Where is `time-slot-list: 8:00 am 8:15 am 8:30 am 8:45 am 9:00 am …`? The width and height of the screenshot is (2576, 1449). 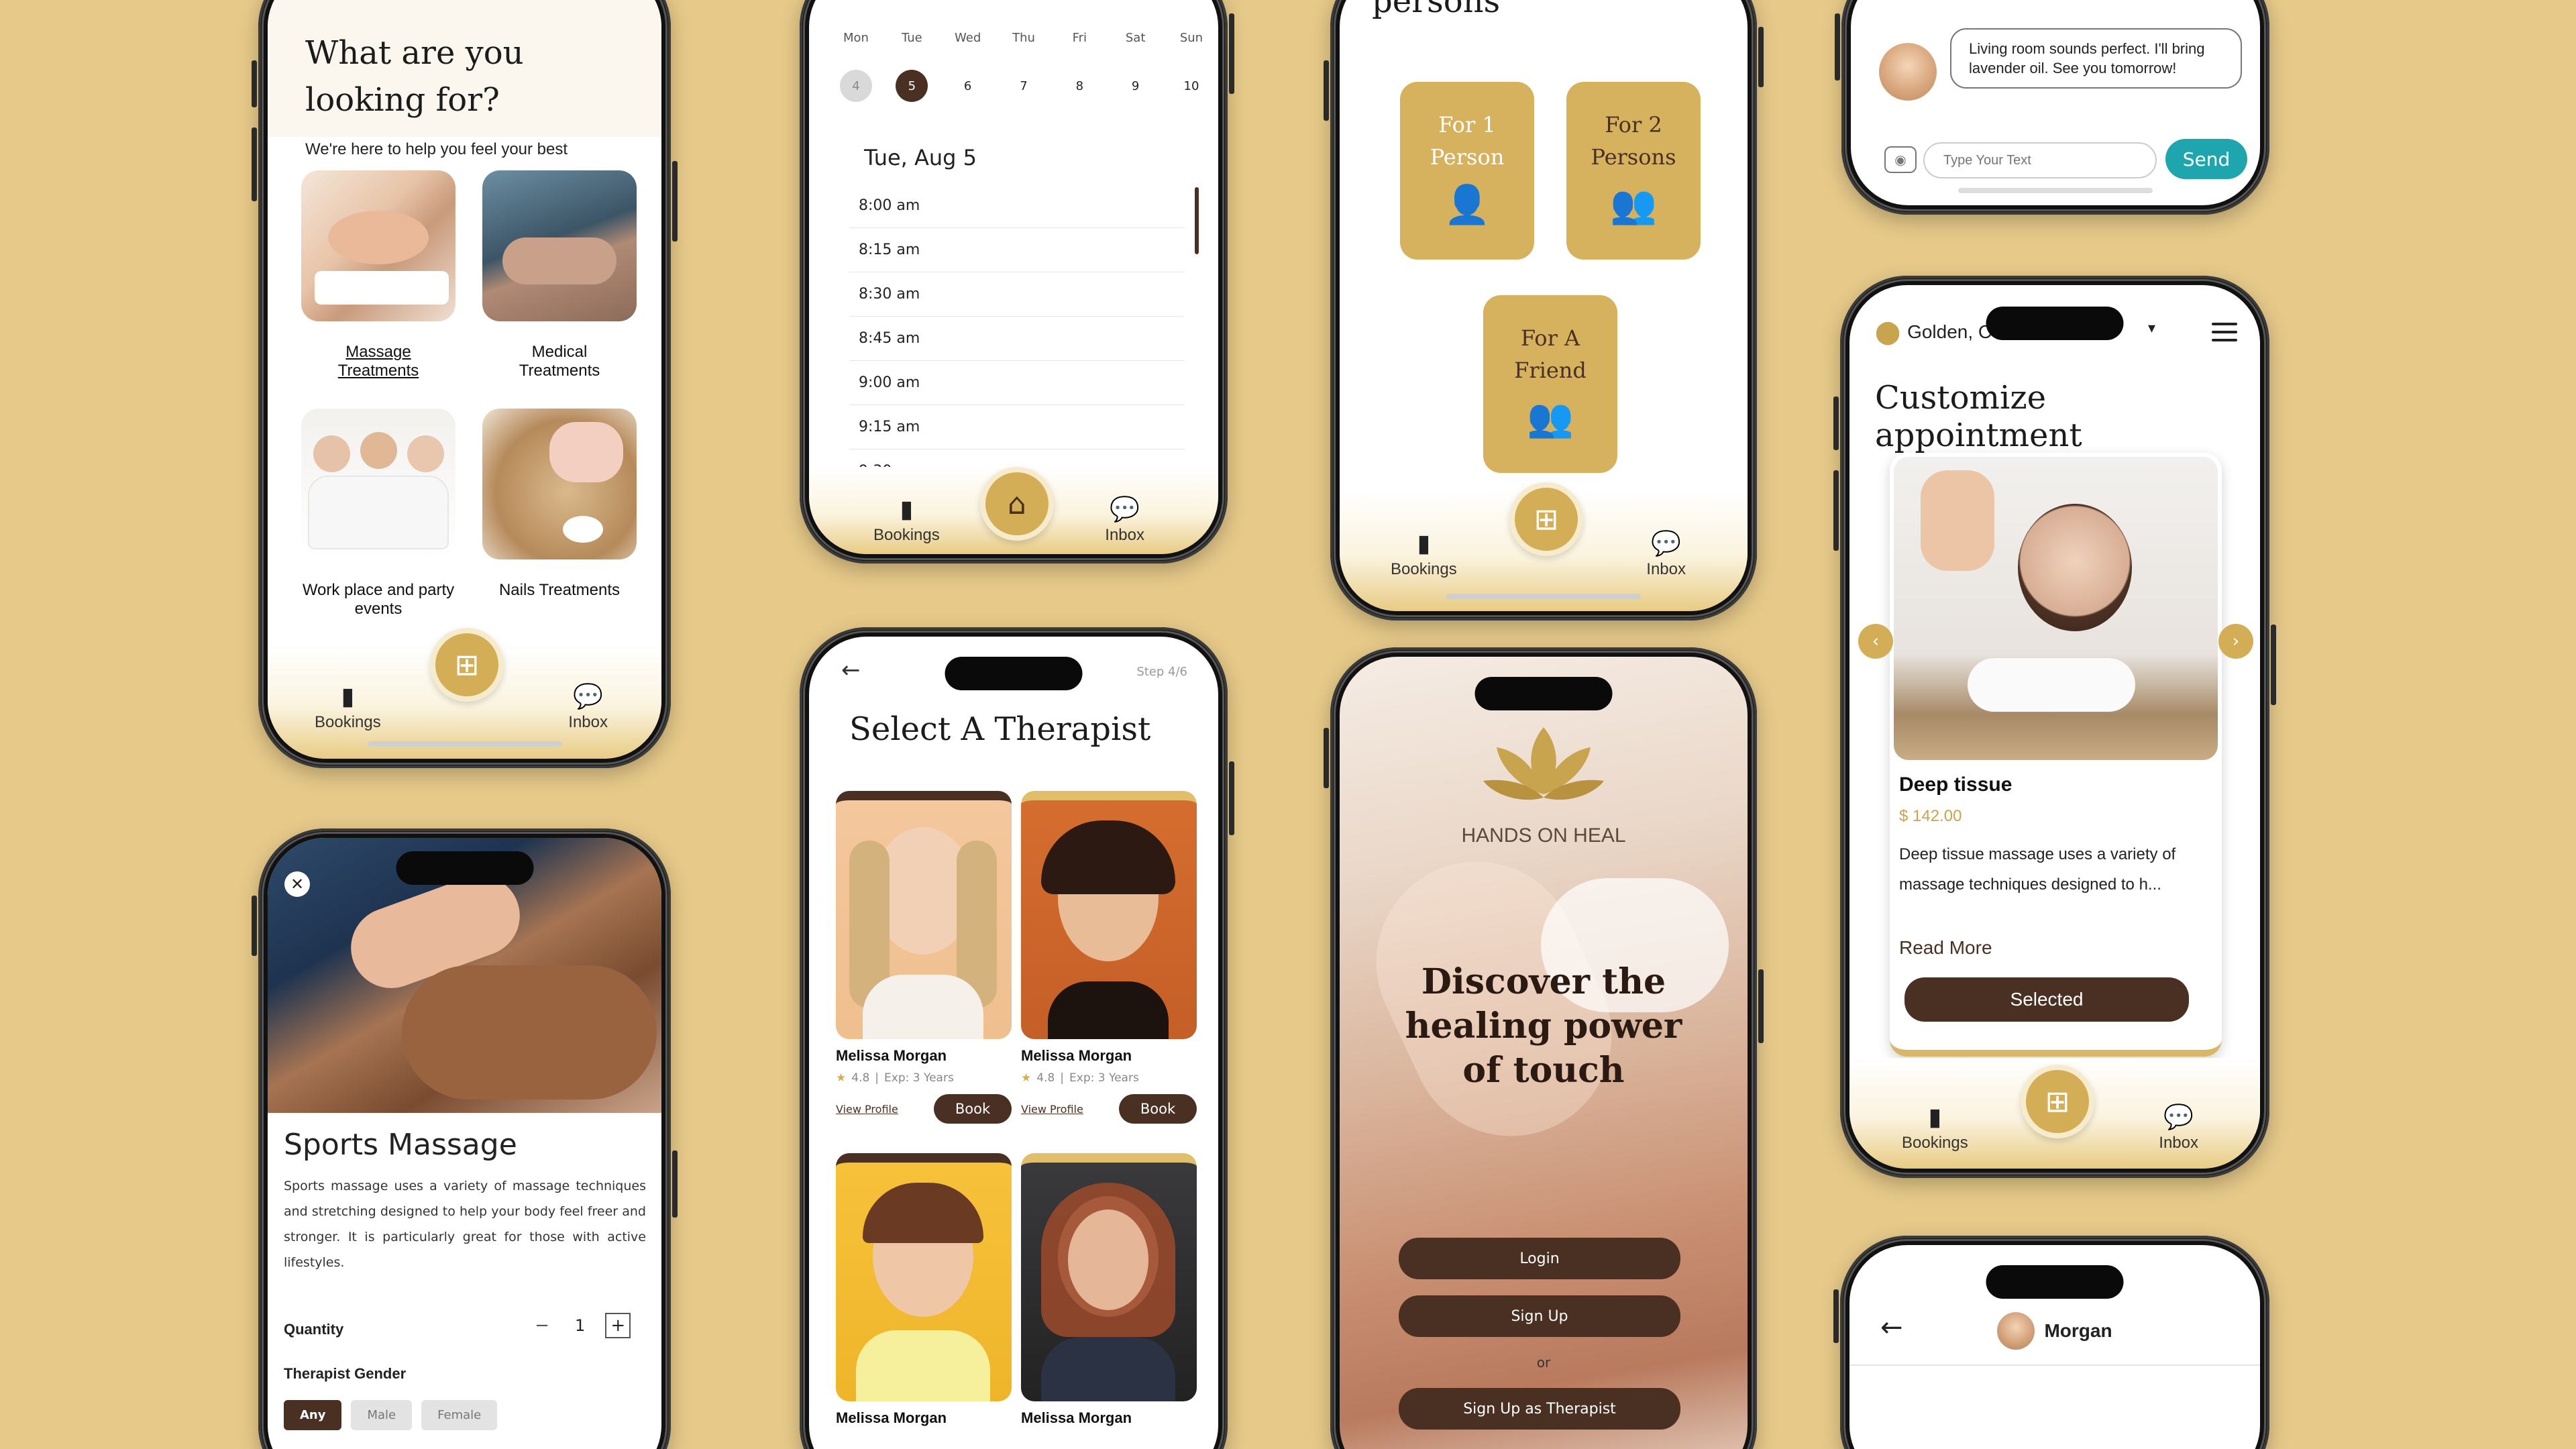
time-slot-list: 8:00 am 8:15 am 8:30 am 8:45 am 9:00 am … is located at coordinates (1017, 339).